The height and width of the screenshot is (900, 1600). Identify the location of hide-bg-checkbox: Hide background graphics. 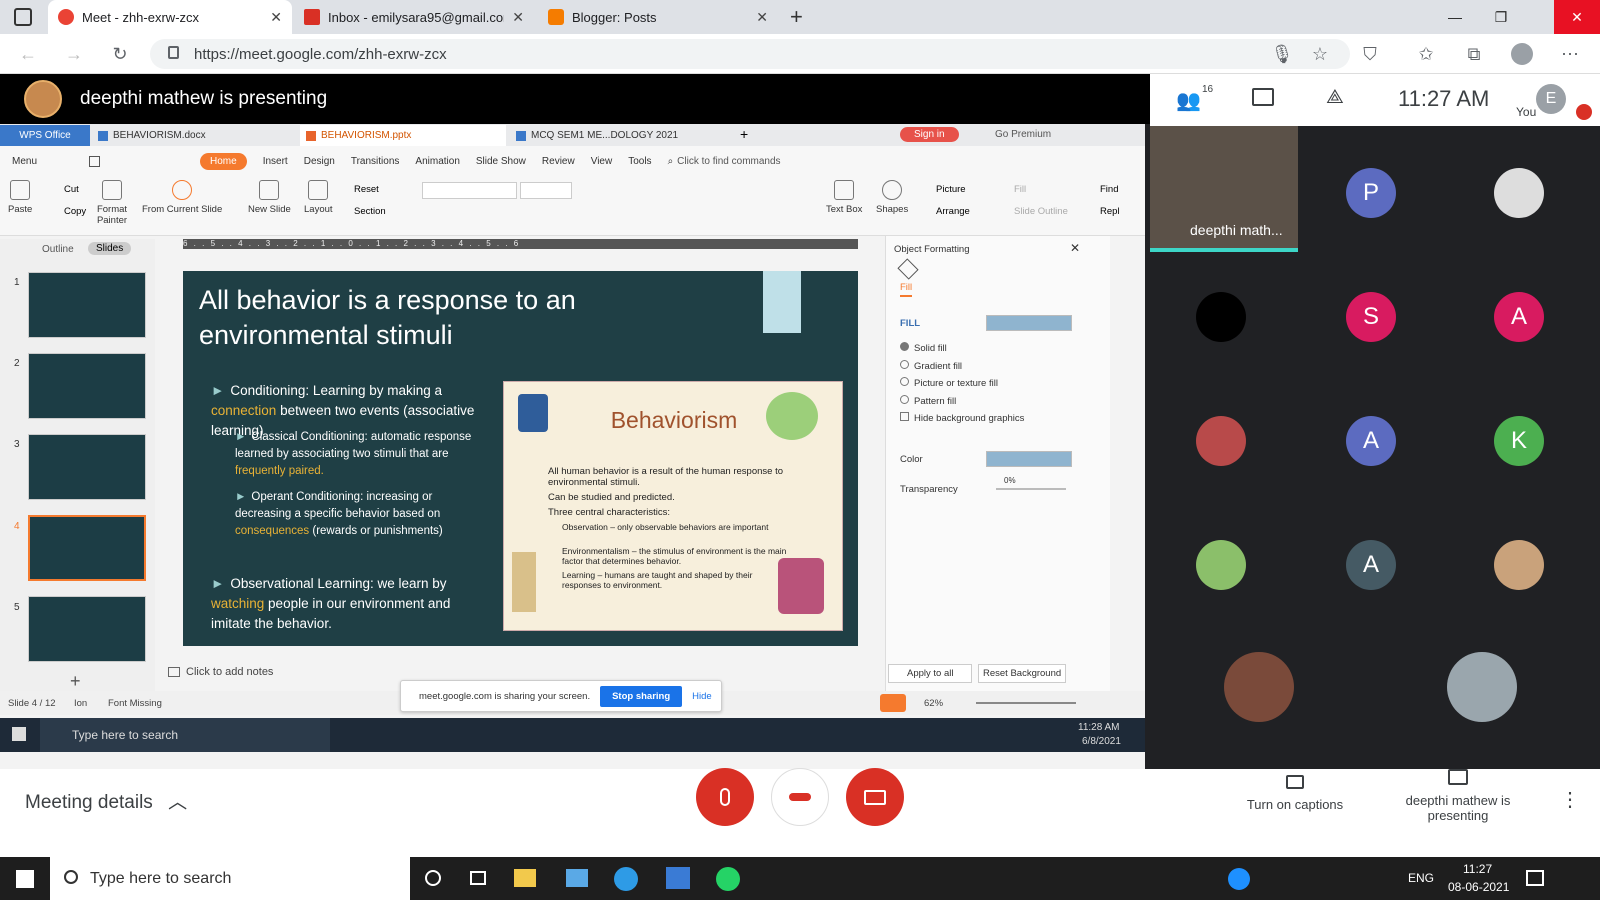
(962, 418).